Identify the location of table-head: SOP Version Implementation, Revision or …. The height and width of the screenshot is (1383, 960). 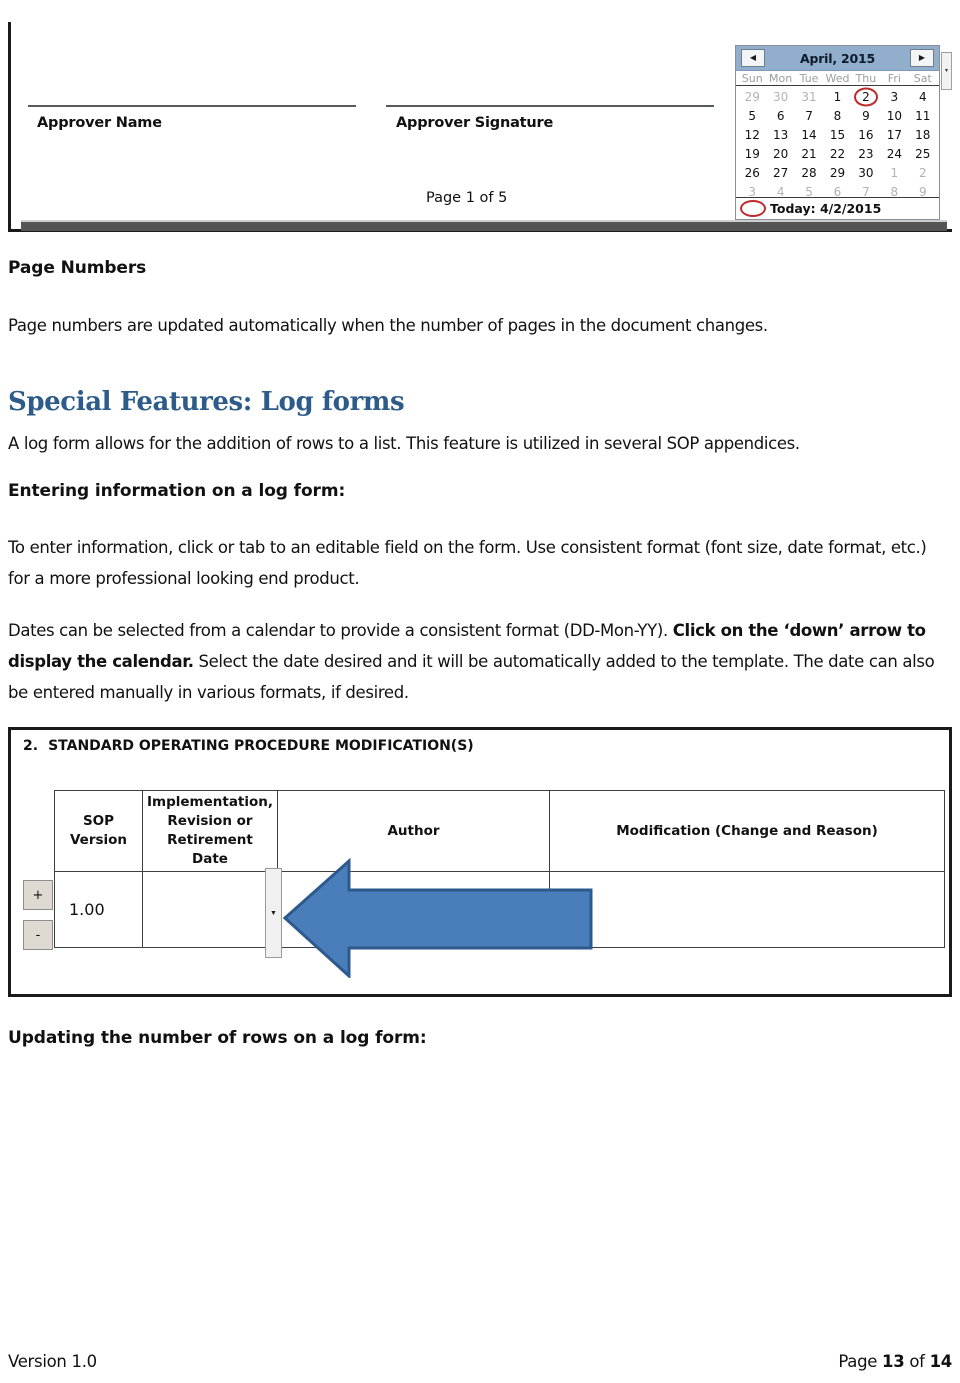
(499, 831).